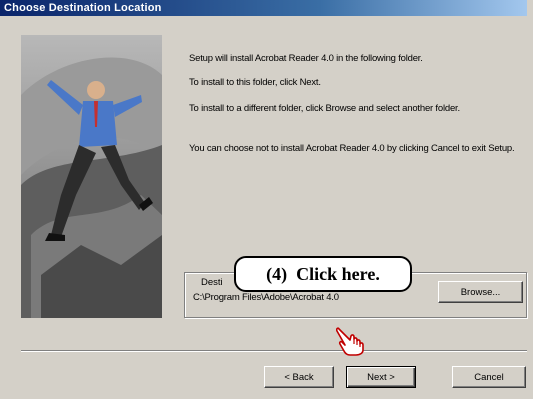  I want to click on footer-separator, so click(274, 351).